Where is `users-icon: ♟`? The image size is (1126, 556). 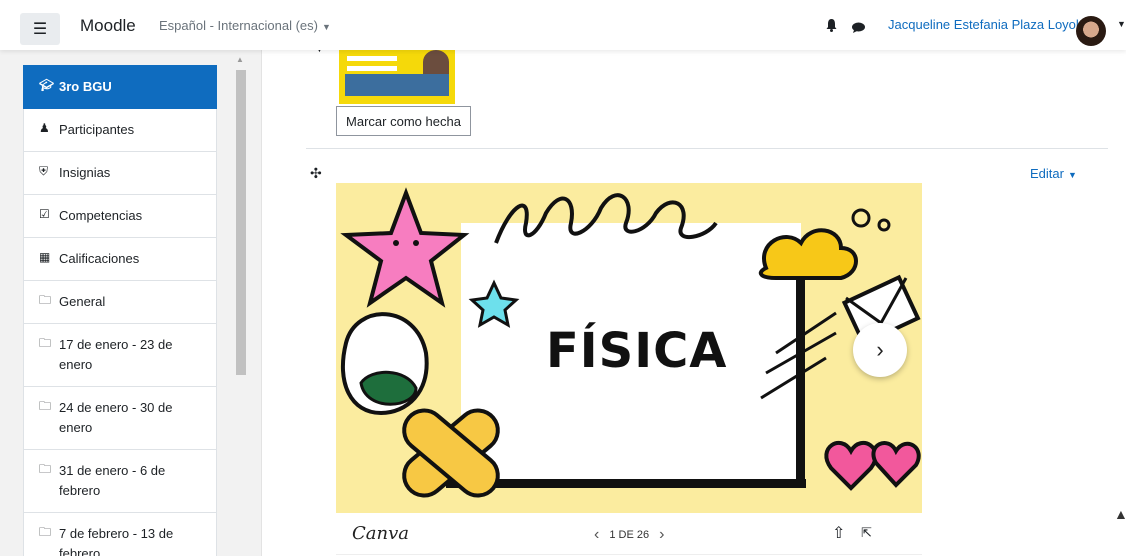 users-icon: ♟ is located at coordinates (44, 128).